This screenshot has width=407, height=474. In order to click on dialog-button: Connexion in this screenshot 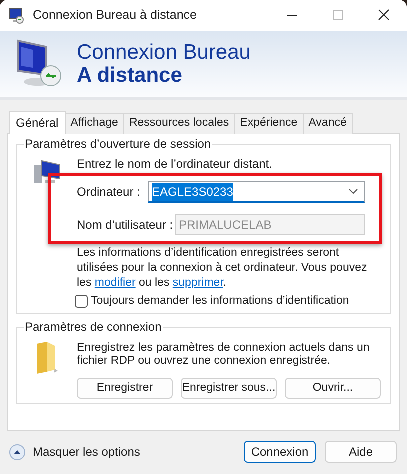, I will do `click(280, 452)`.